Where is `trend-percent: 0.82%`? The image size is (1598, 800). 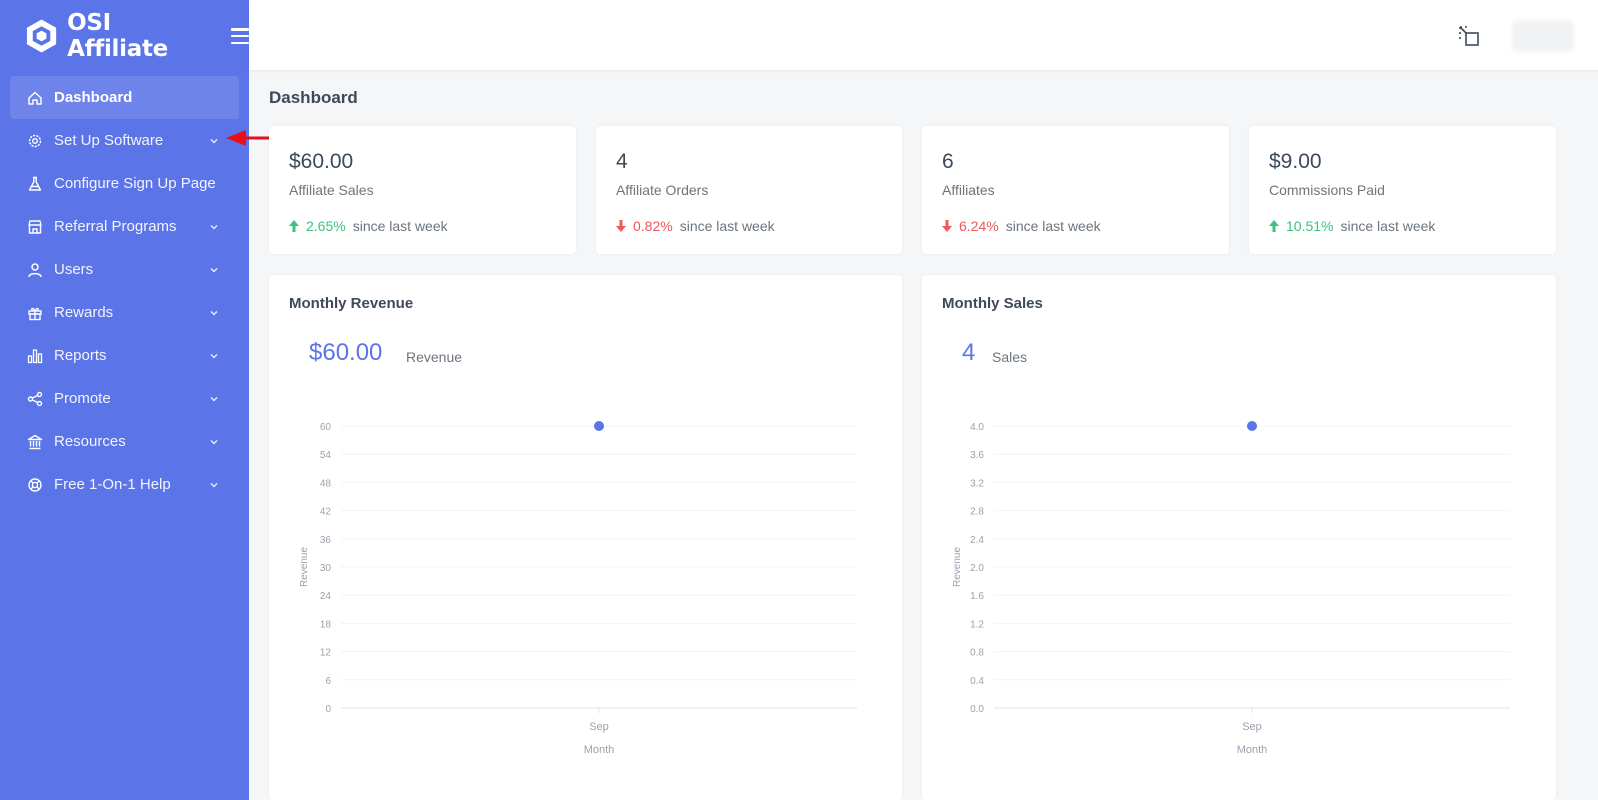
trend-percent: 0.82% is located at coordinates (653, 226).